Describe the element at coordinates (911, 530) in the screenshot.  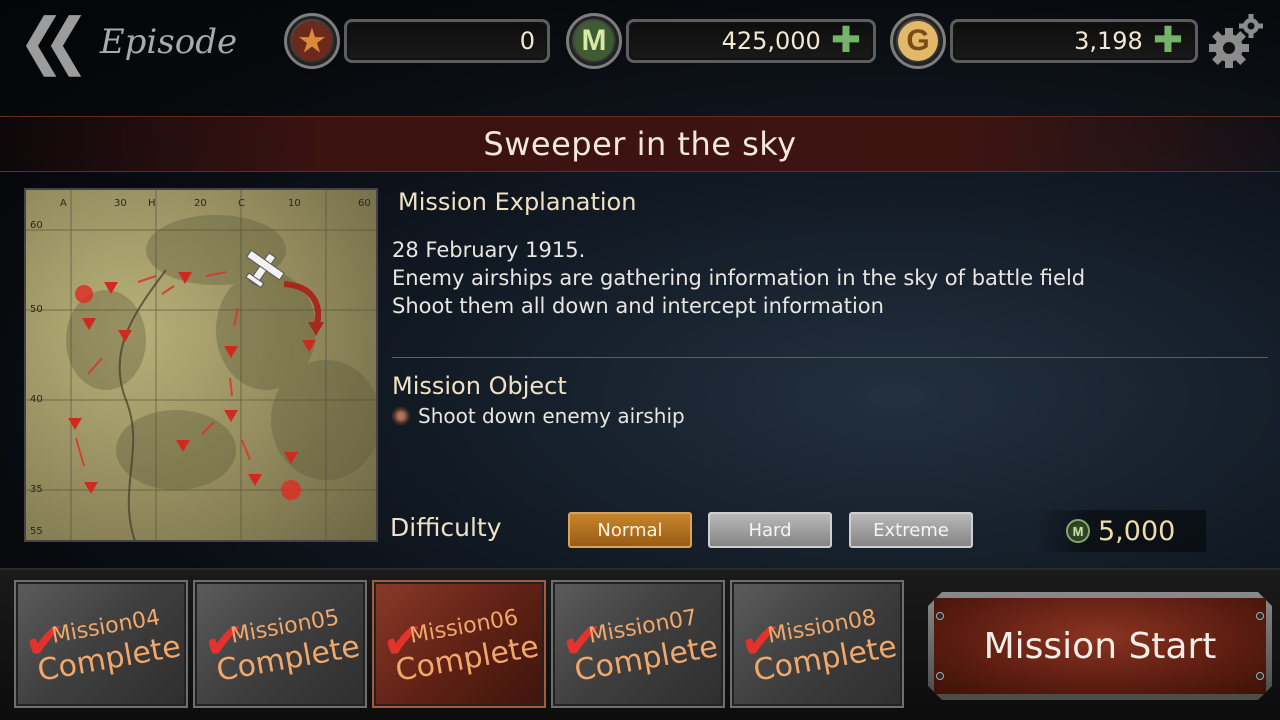
I see `difficulty-extreme-button: Extreme` at that location.